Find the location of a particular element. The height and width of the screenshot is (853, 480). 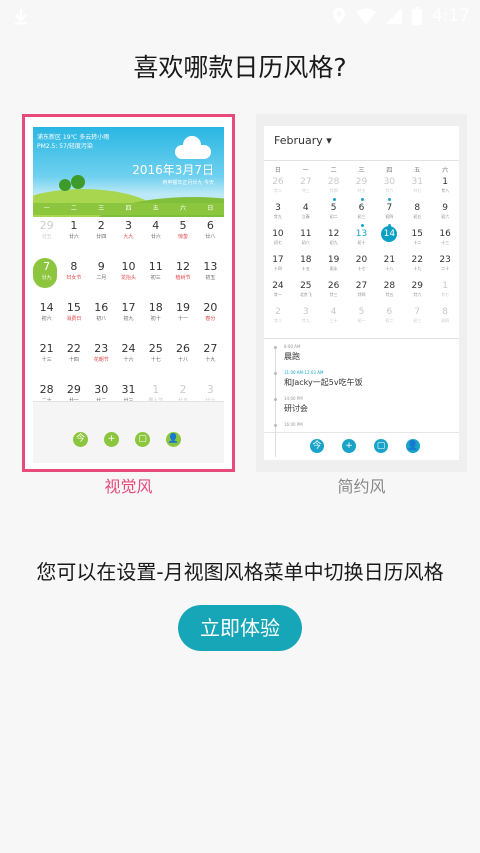

week-row: 10 初七 11 初八 12 初九 13 初十 14 15 十二 16 十三 is located at coordinates (361, 239).